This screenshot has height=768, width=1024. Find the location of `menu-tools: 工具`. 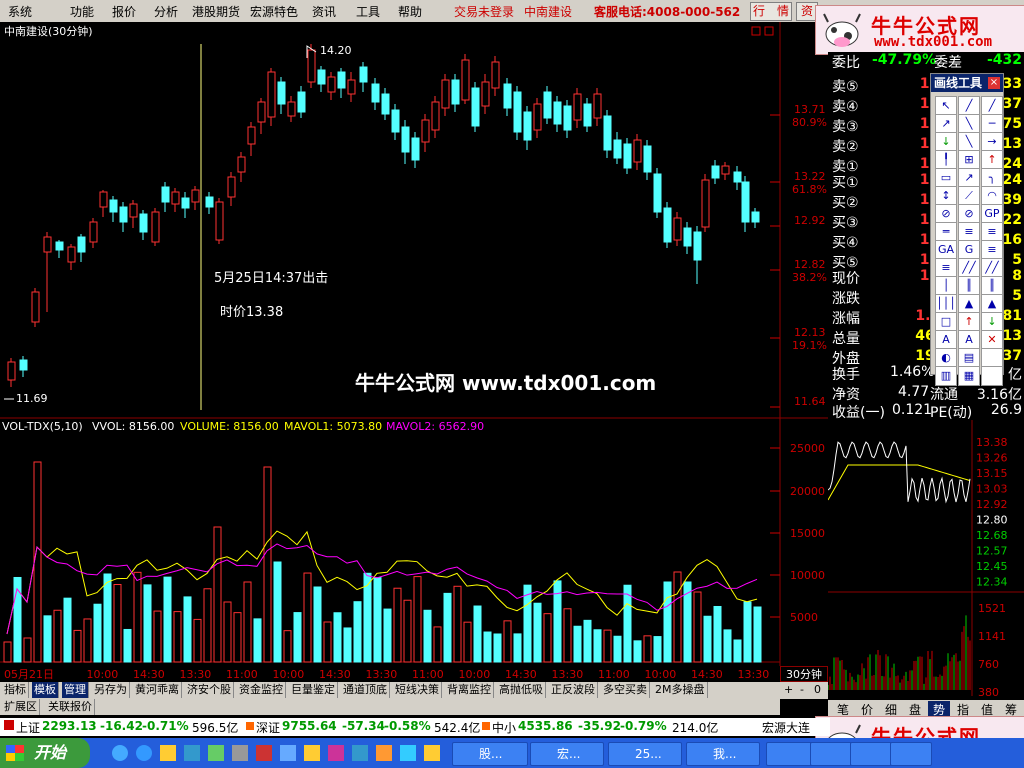

menu-tools: 工具 is located at coordinates (368, 11).